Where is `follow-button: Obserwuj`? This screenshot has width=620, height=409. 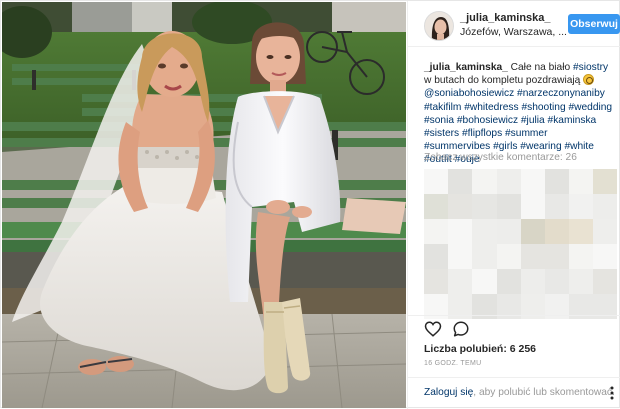
follow-button: Obserwuj is located at coordinates (594, 24).